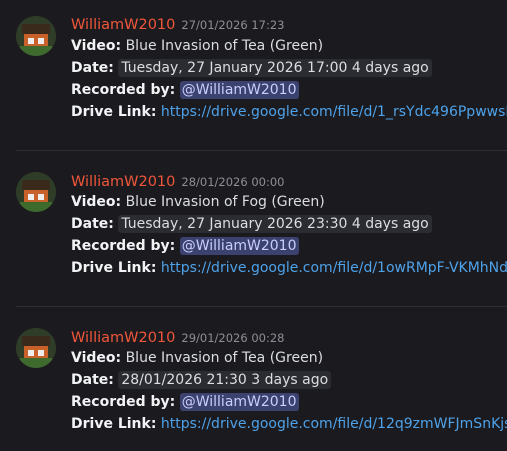 The image size is (507, 451). Describe the element at coordinates (234, 224) in the screenshot. I see `date-text: Tuesday, 27 January 2026 23:30` at that location.